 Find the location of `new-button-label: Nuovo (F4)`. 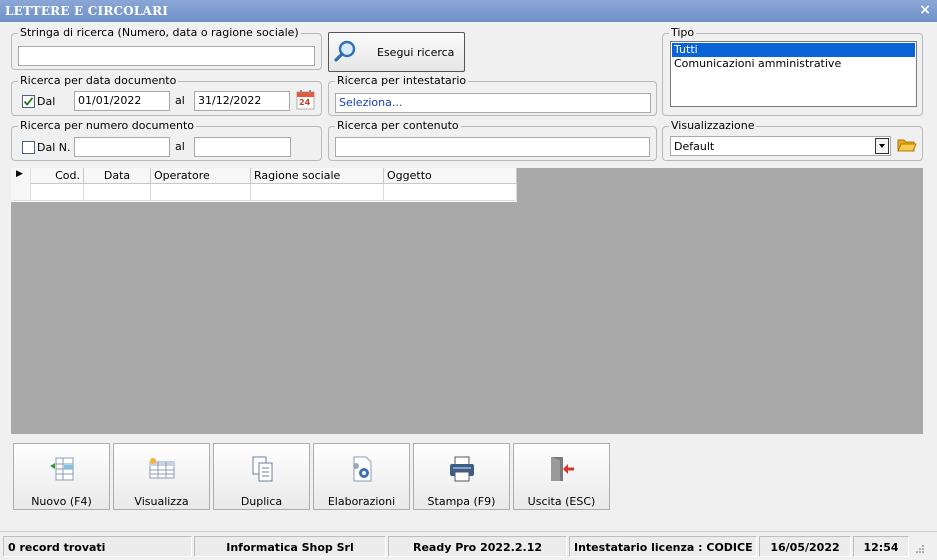

new-button-label: Nuovo (F4) is located at coordinates (61, 501).